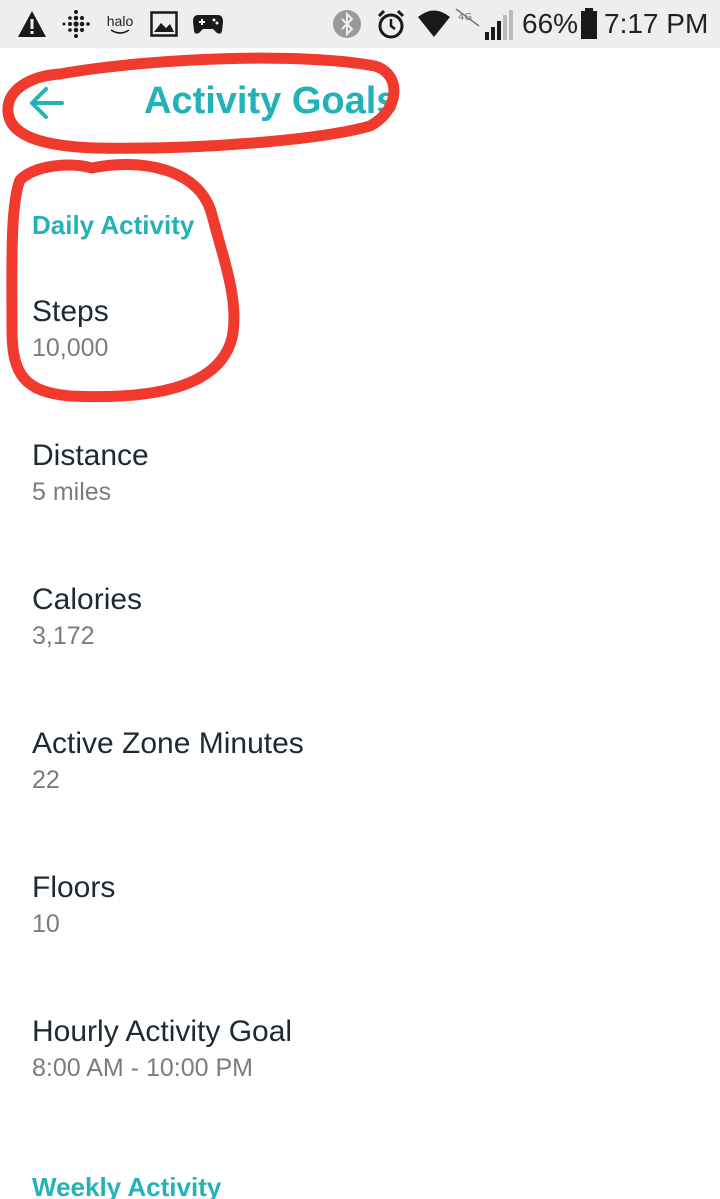 The image size is (720, 1199). What do you see at coordinates (162, 1031) in the screenshot?
I see `goal-name: Hourly Activity Goal` at bounding box center [162, 1031].